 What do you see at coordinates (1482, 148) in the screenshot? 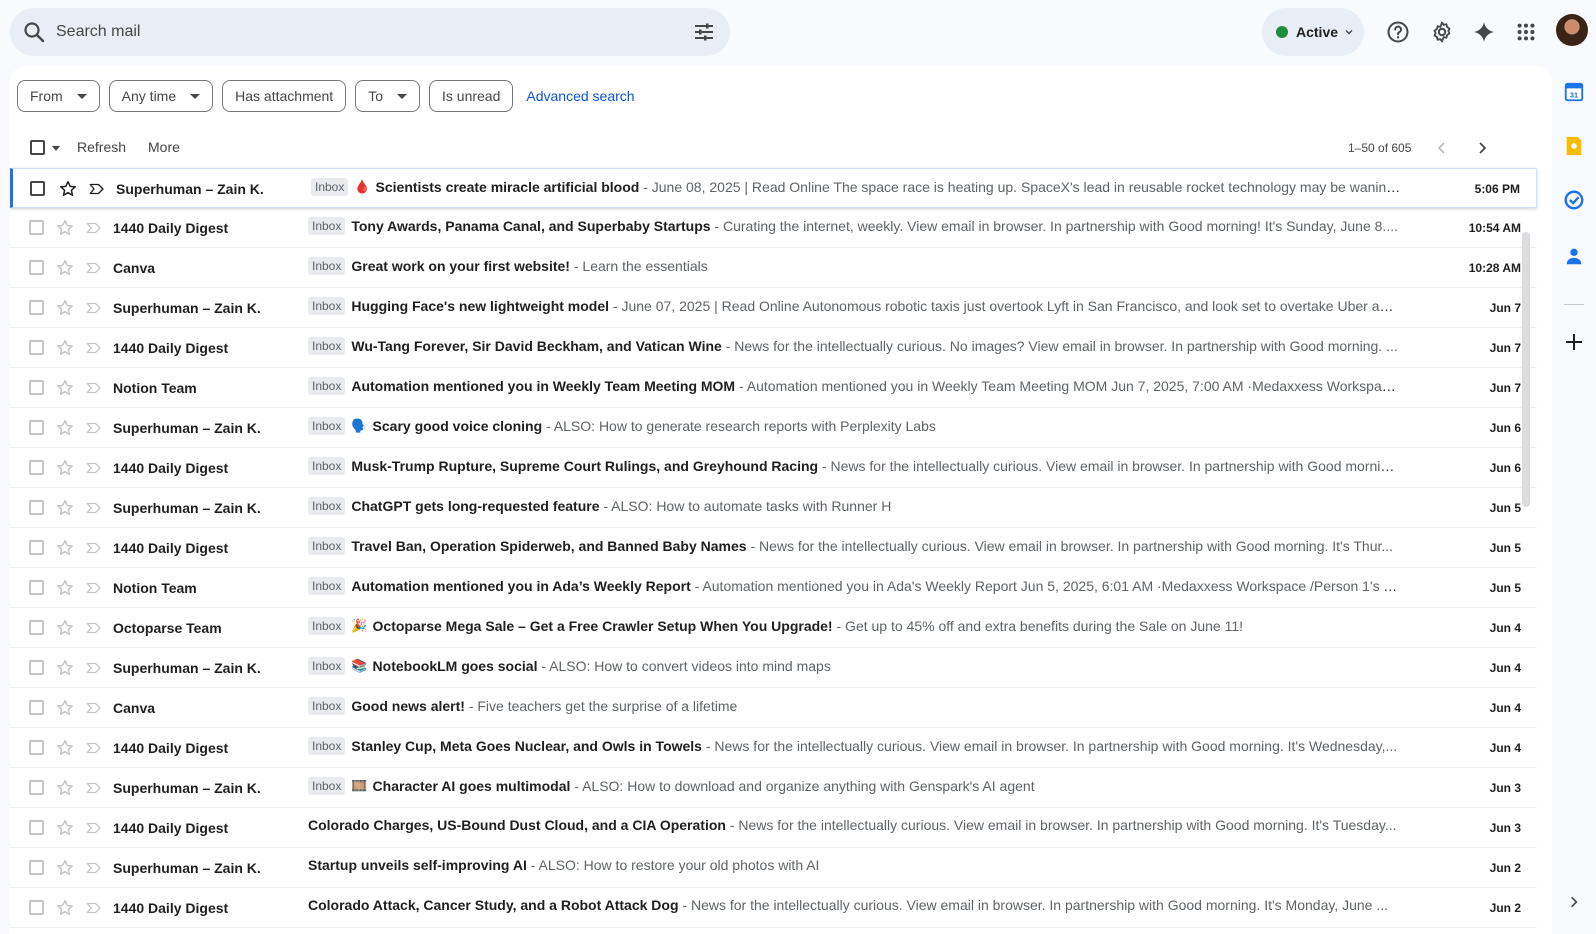
I see `chevron-right-icon` at bounding box center [1482, 148].